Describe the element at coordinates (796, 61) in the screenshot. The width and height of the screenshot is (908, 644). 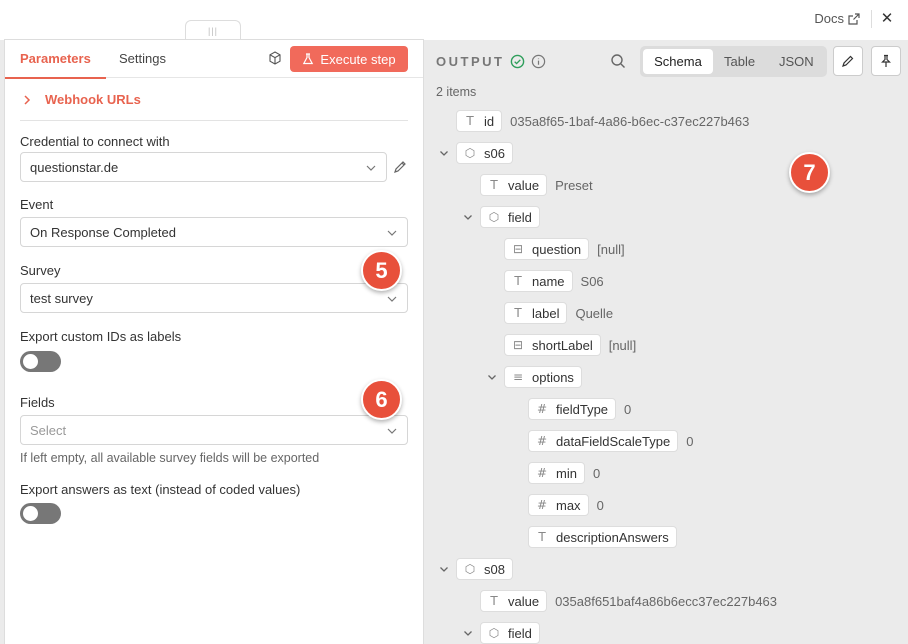
I see `tab-json: JSON` at that location.